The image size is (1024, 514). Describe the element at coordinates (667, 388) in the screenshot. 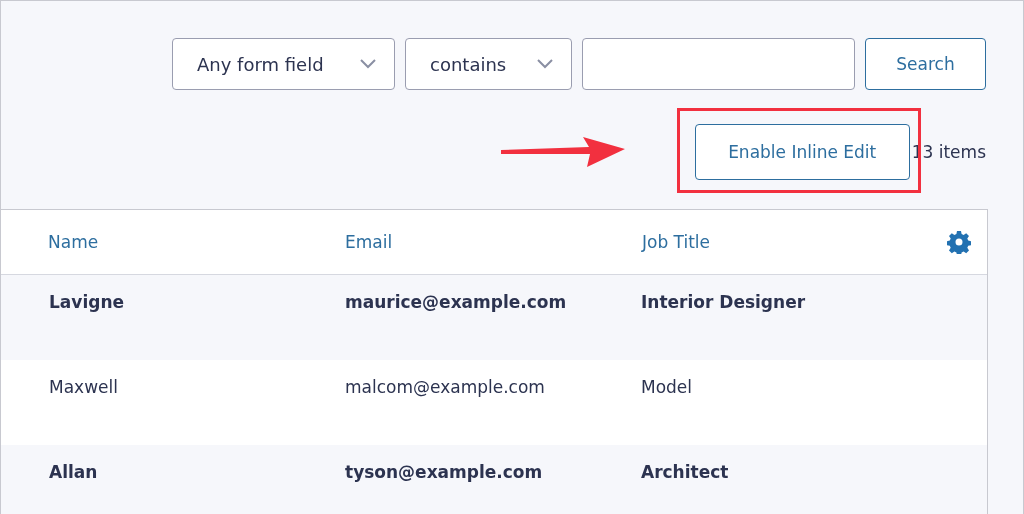

I see `table-cell-text: Model` at that location.